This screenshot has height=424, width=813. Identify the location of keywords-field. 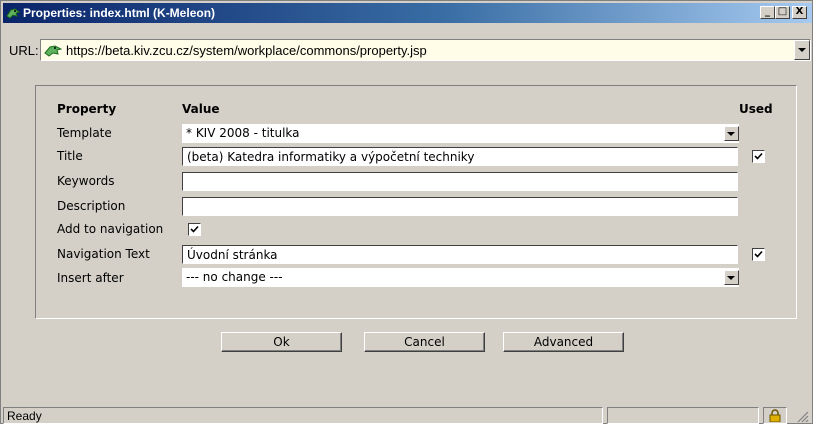
(460, 181).